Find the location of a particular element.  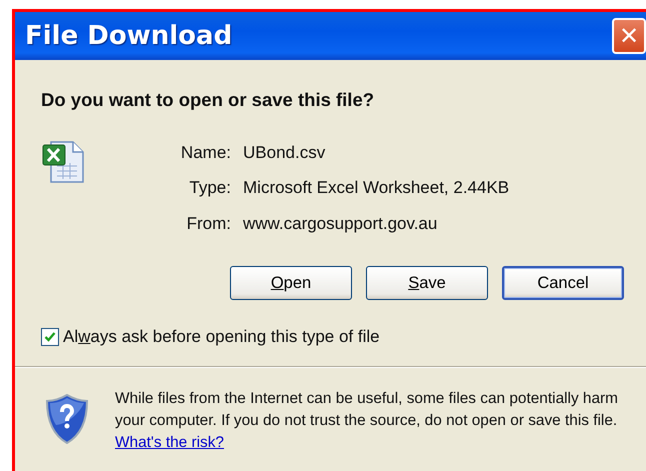

dialog-button: Cancel is located at coordinates (563, 283).